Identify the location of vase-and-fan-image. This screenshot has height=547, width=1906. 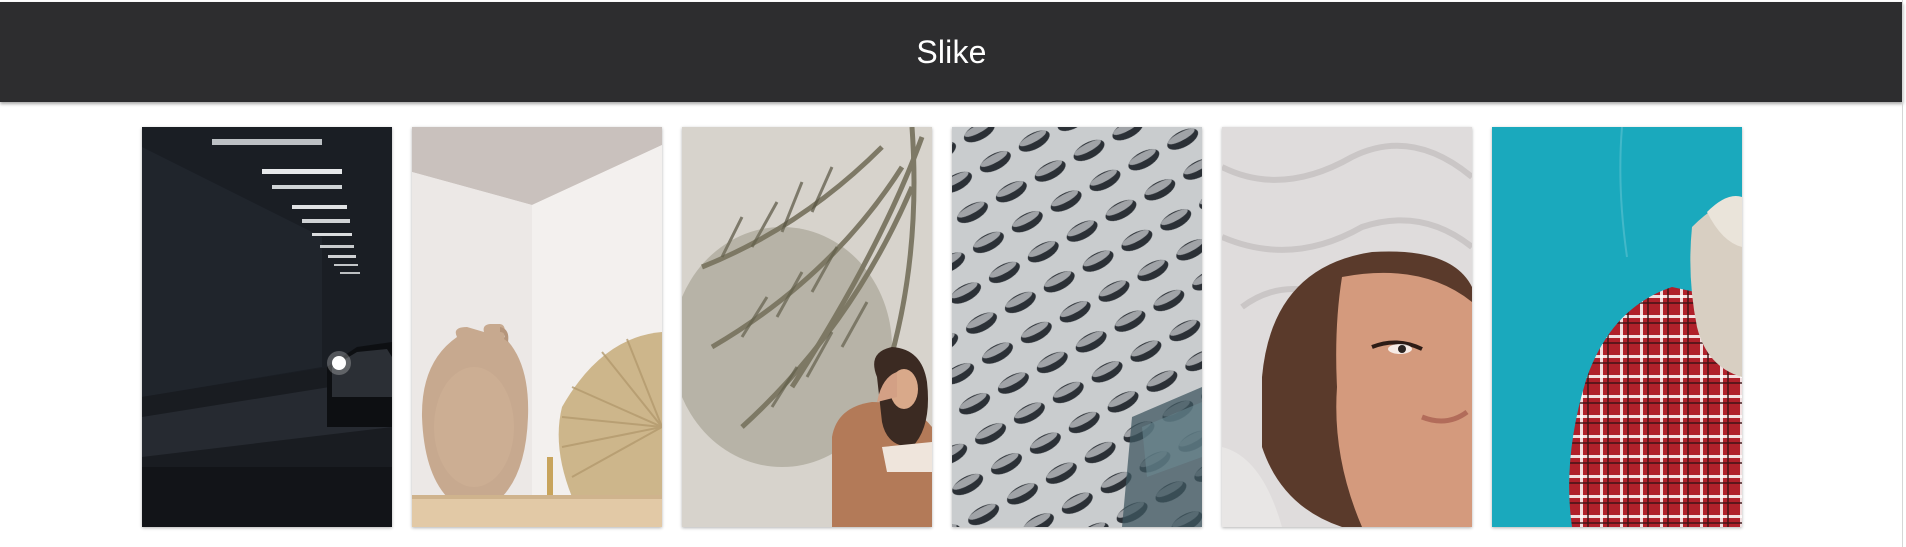
(537, 327).